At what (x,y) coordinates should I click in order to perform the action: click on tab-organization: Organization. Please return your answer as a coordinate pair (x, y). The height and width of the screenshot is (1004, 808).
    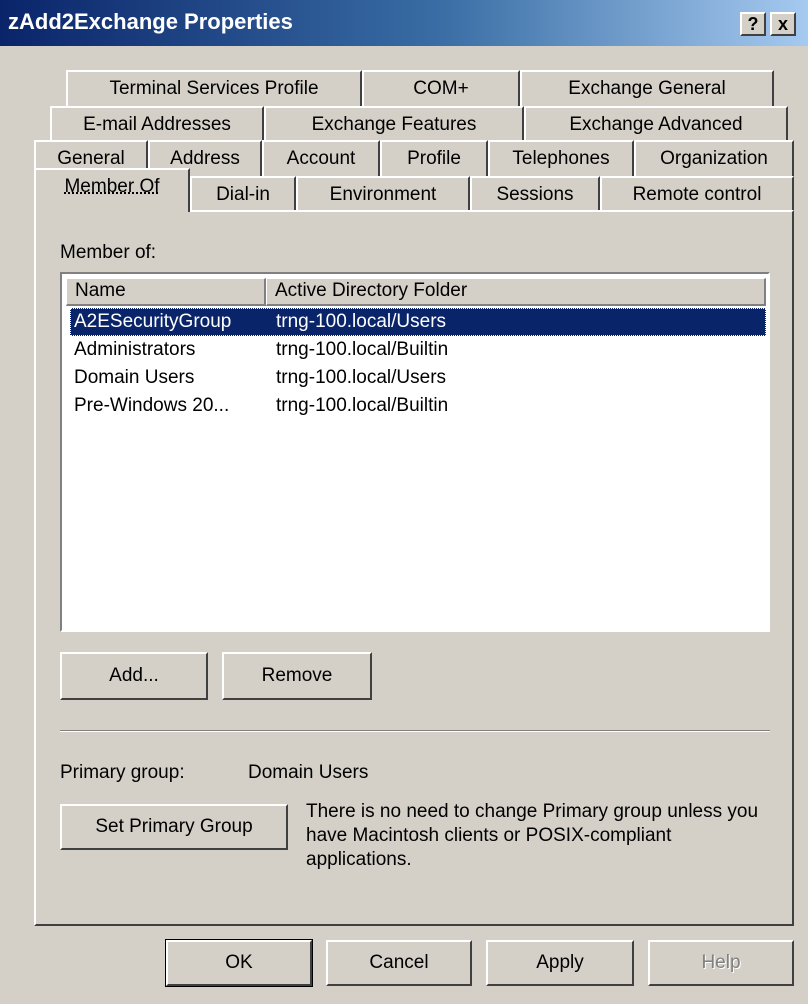
    Looking at the image, I should click on (714, 158).